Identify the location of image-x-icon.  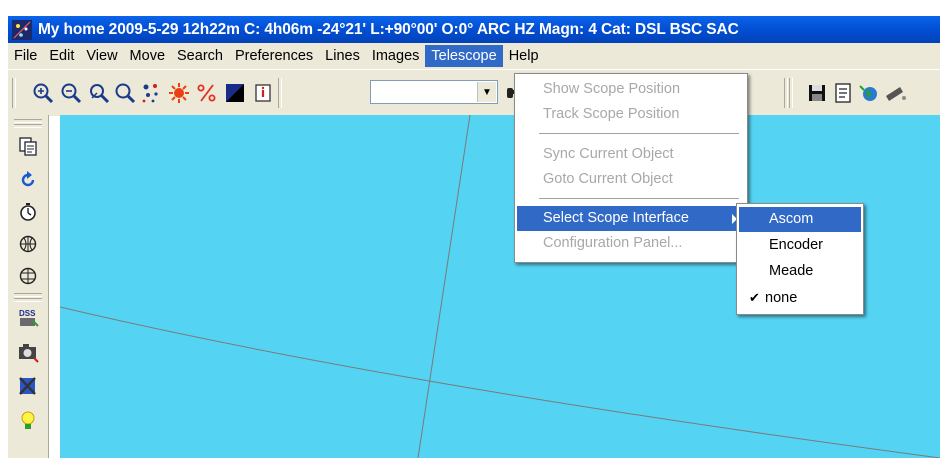
(28, 386).